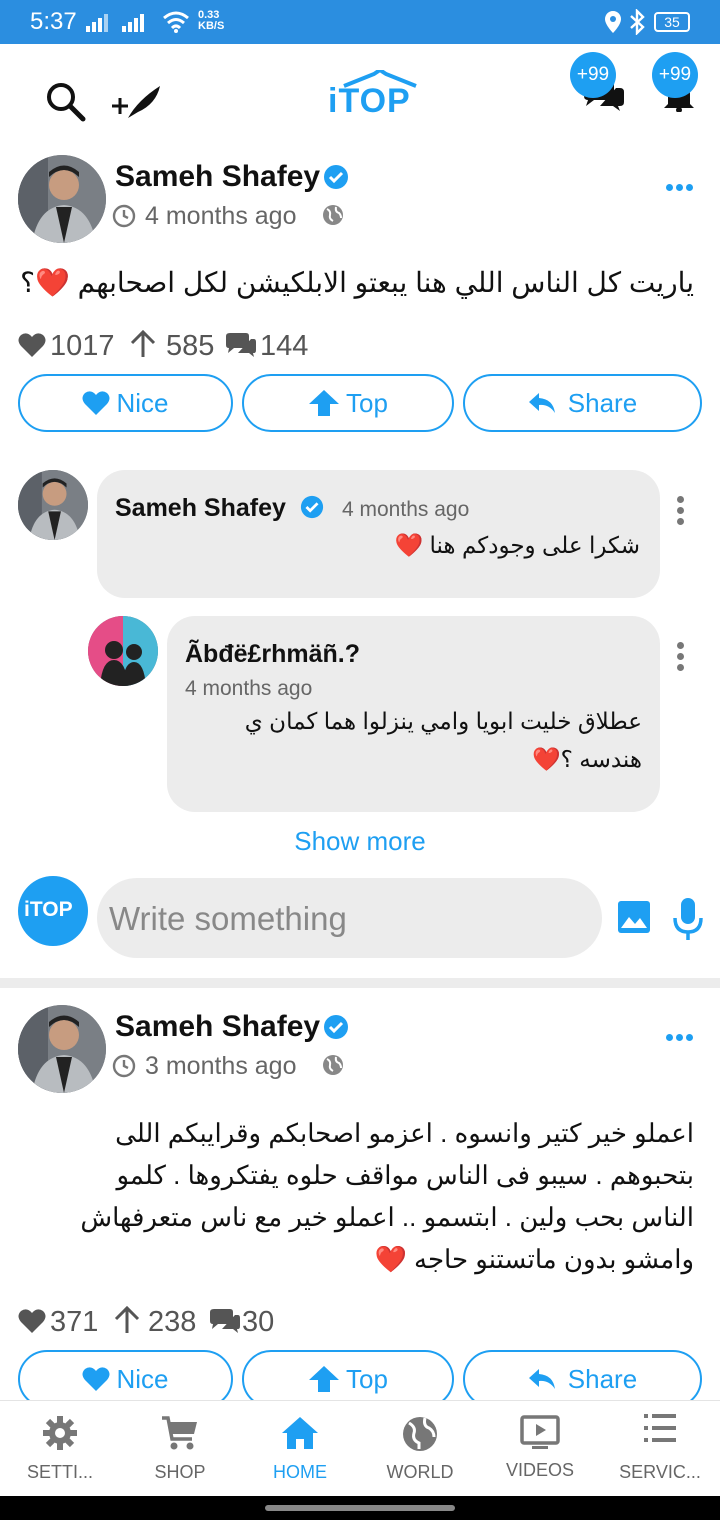 The image size is (720, 1520). What do you see at coordinates (48, 909) in the screenshot?
I see `composer-logo-text: iTOP` at bounding box center [48, 909].